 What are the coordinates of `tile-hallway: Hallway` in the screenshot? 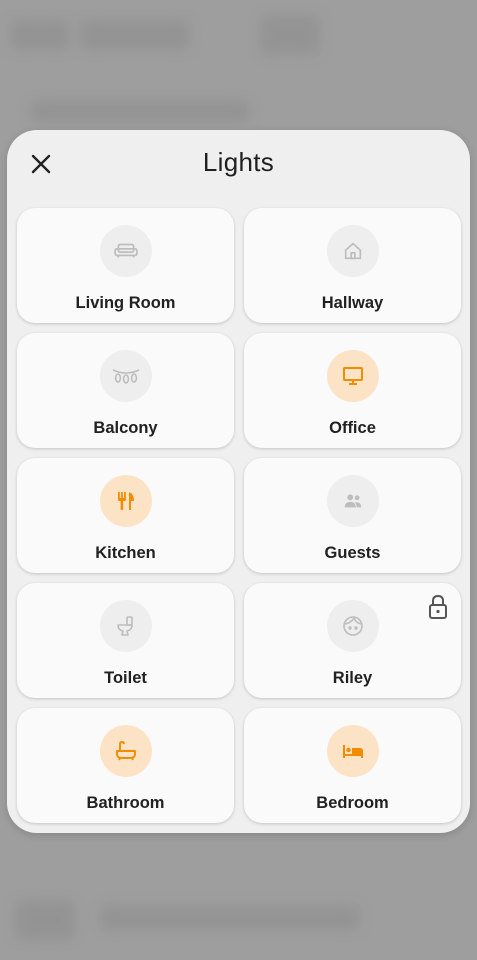 It's located at (352, 265).